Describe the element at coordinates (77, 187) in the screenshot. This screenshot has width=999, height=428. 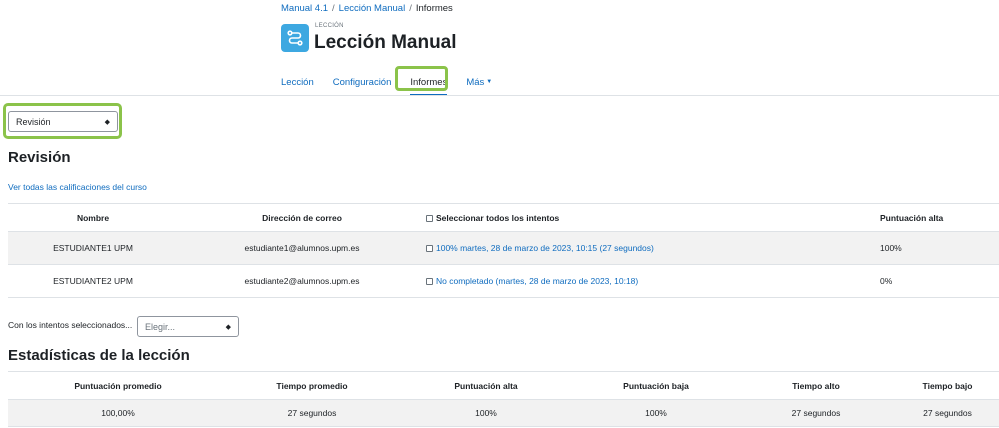
I see `view-all-grades-link: Ver todas las calificaciones del curso` at that location.